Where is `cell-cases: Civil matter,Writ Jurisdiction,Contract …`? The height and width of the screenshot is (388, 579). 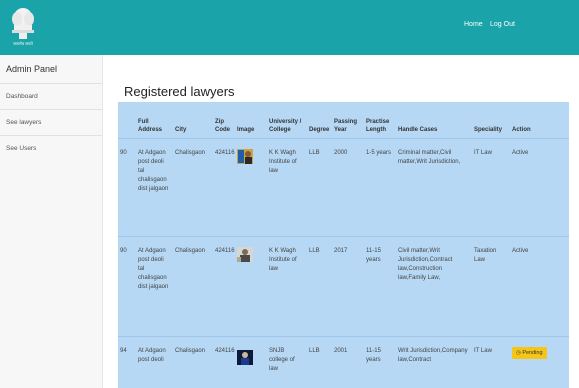
cell-cases: Civil matter,Writ Jurisdiction,Contract … is located at coordinates (425, 264).